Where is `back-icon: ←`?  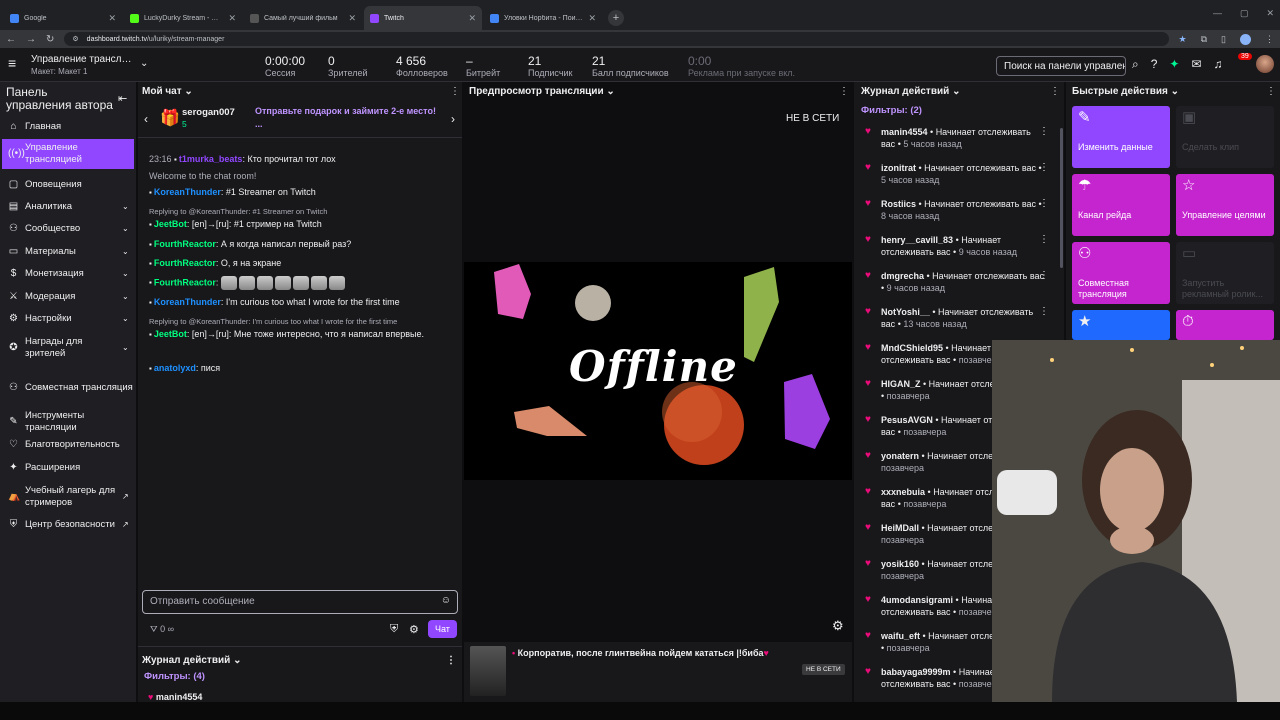 back-icon: ← is located at coordinates (11, 39).